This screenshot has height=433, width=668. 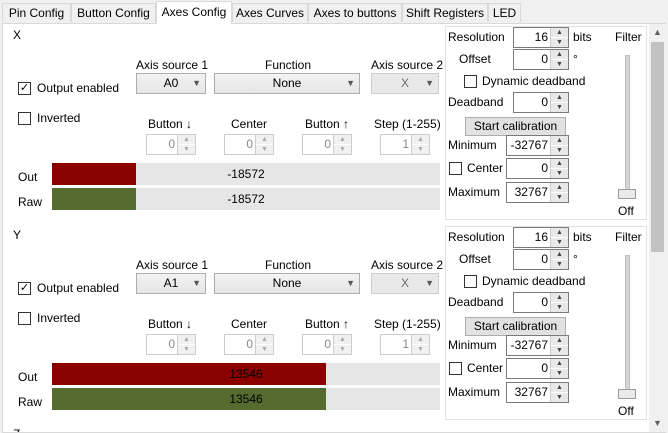 I want to click on function-label: Function, so click(x=288, y=65).